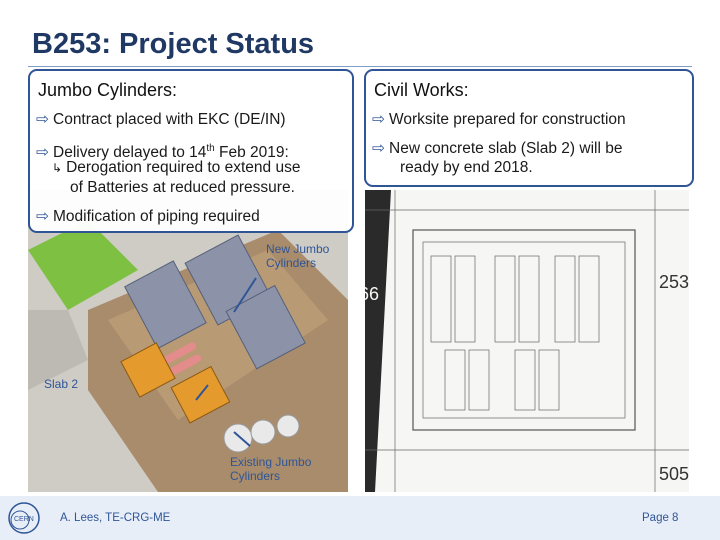 The image size is (720, 540). I want to click on bullet-piping: ⇨ Modification of piping required, so click(148, 216).